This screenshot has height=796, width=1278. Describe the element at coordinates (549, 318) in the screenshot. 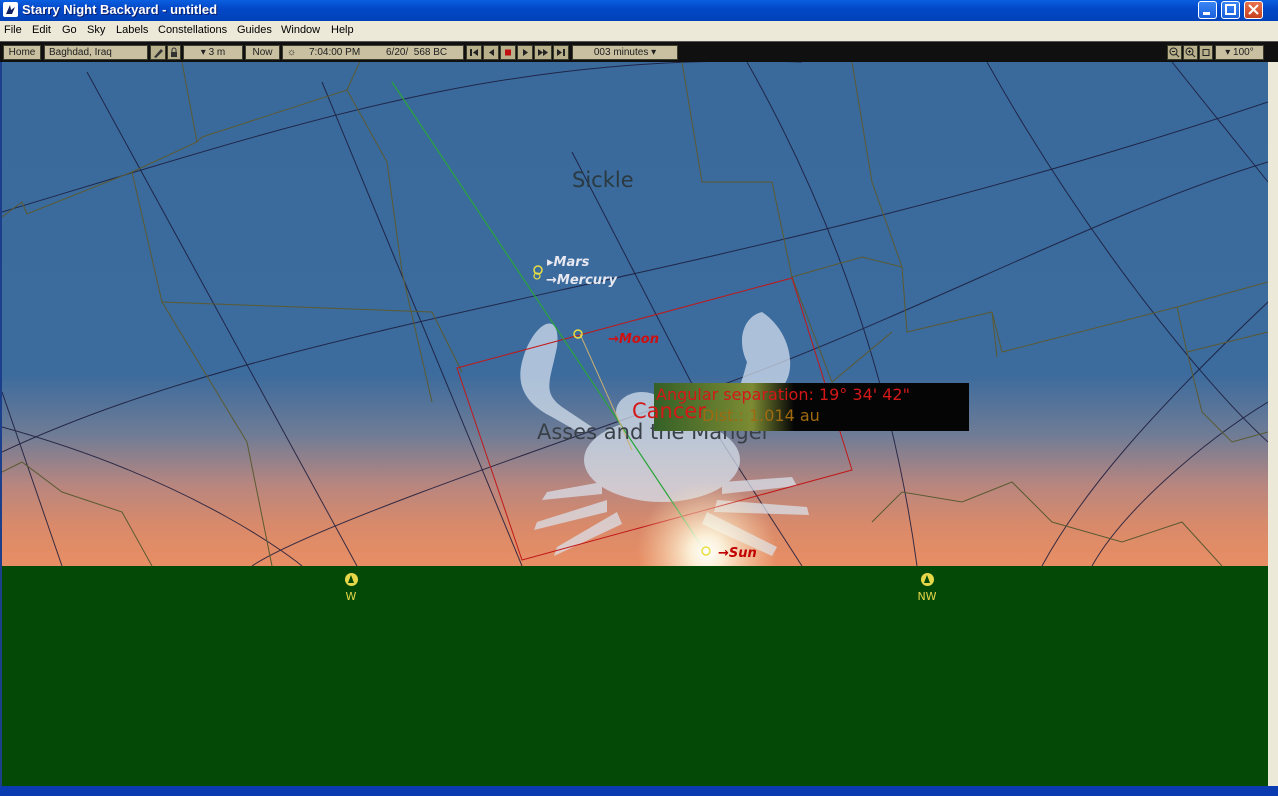

I see `measurement-line` at that location.